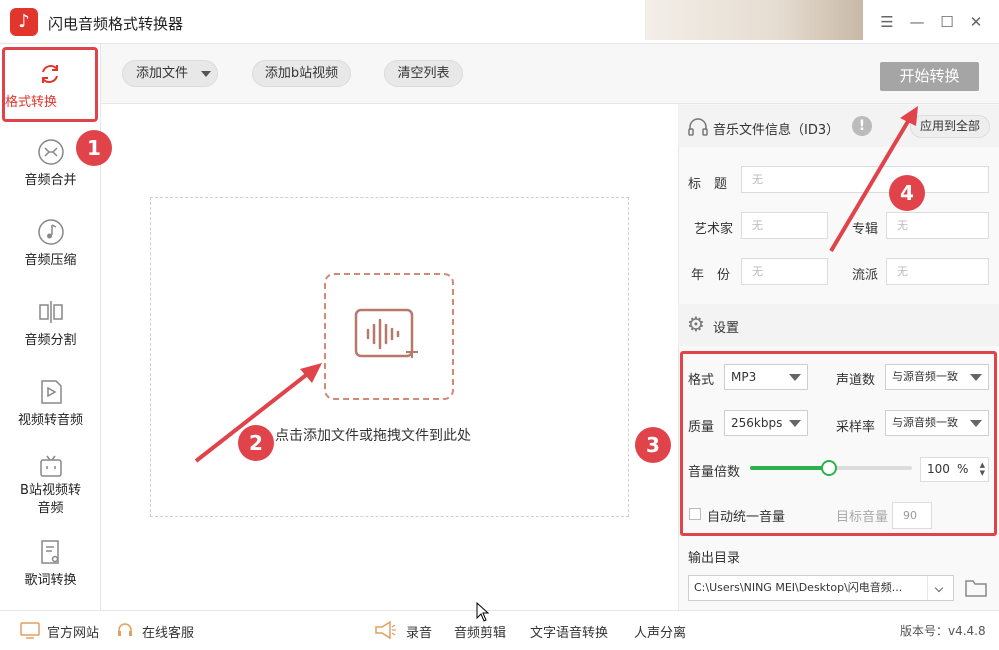 Image resolution: width=999 pixels, height=650 pixels. I want to click on settings-section-header: ⚙ 设置, so click(838, 325).